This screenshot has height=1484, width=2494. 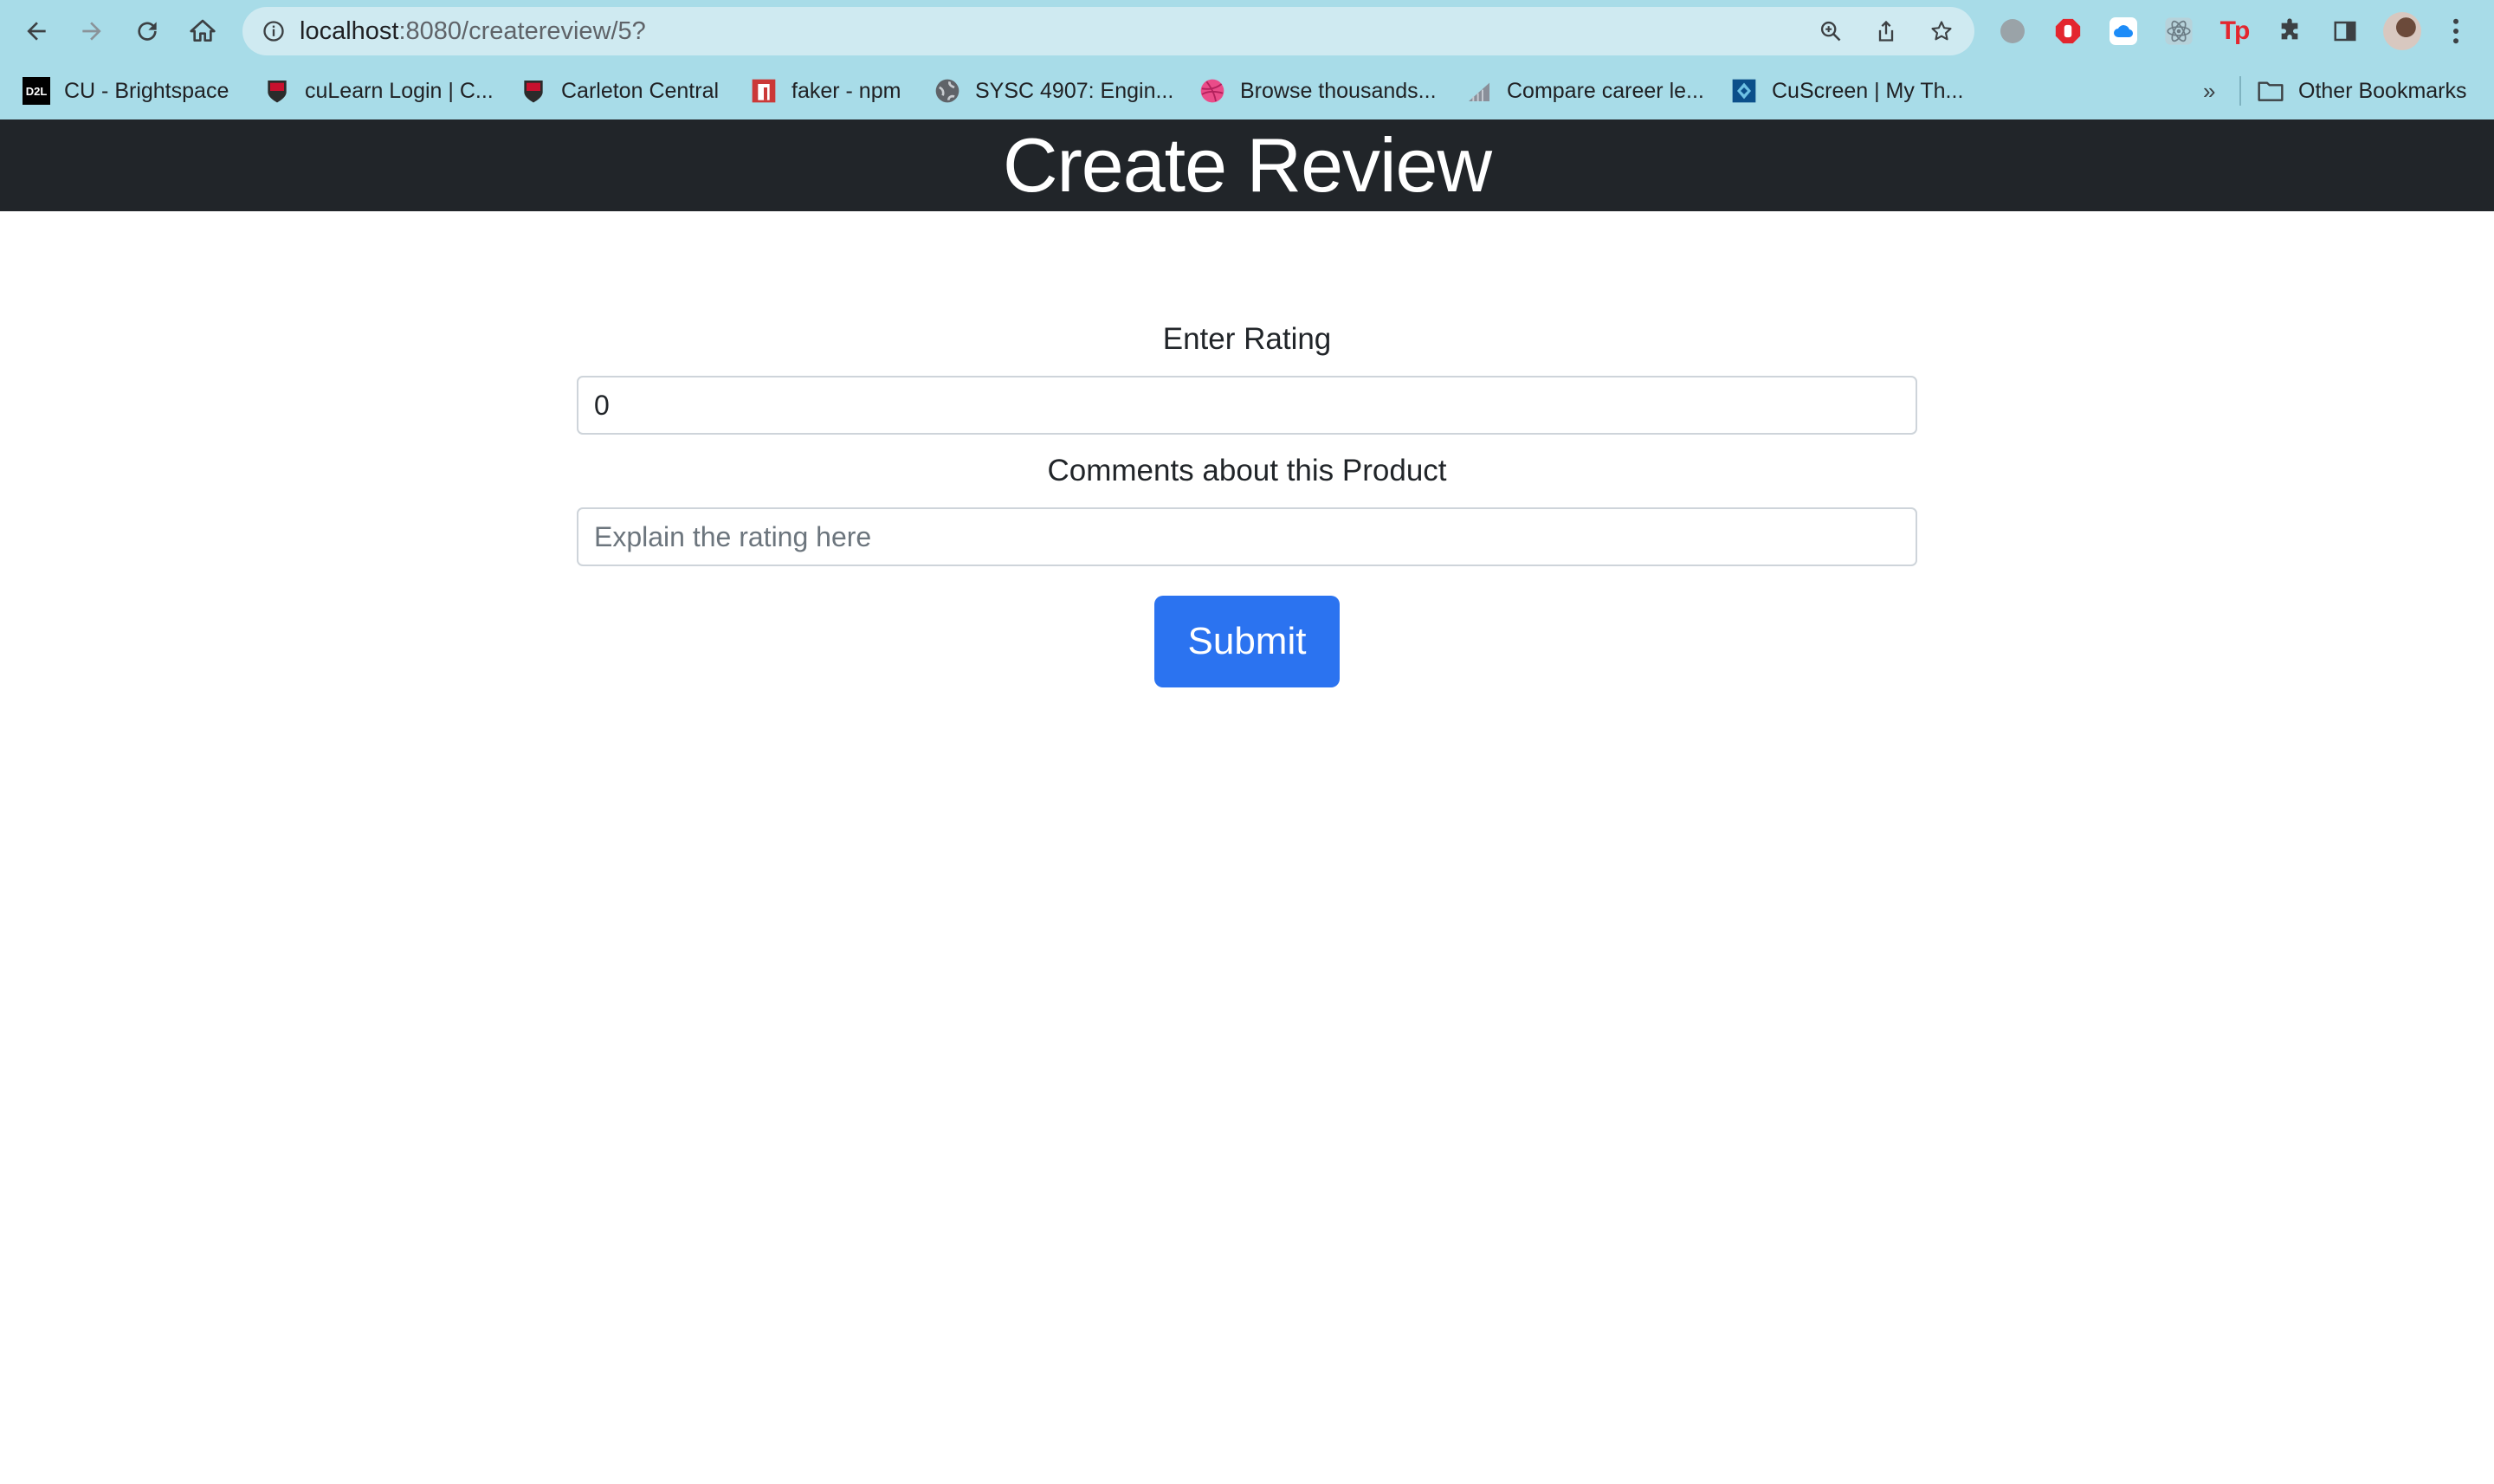 What do you see at coordinates (1212, 91) in the screenshot?
I see `dribbble-icon` at bounding box center [1212, 91].